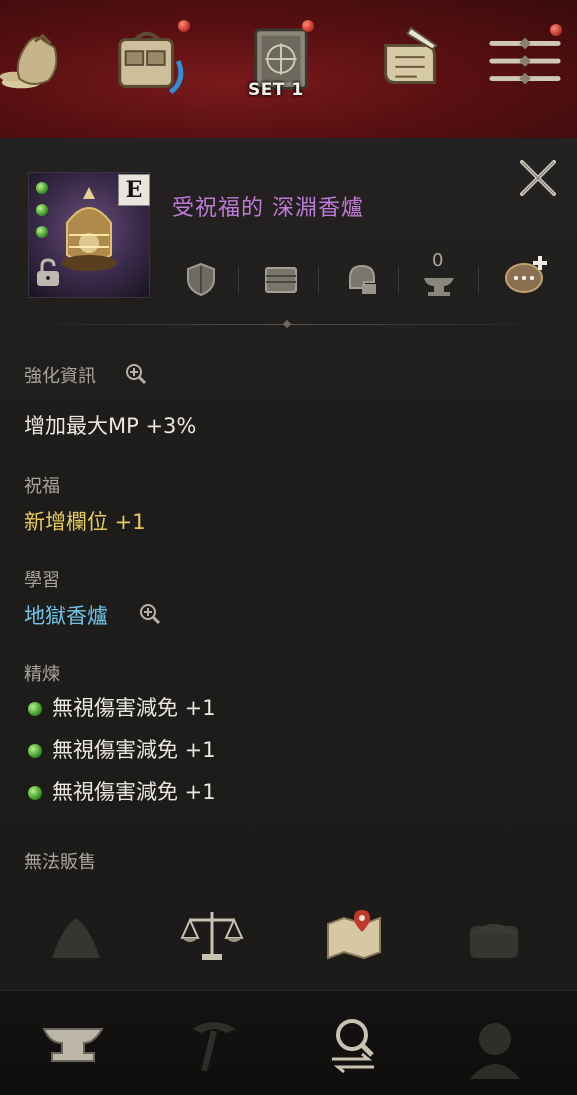  I want to click on blessing-value: 新增欄位 +1, so click(85, 522).